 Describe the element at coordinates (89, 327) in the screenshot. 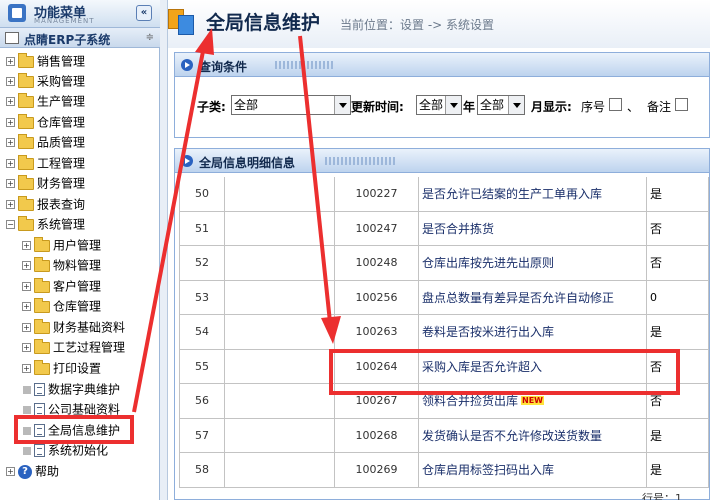

I see `sidebar-item-label: 财务基础资料` at that location.